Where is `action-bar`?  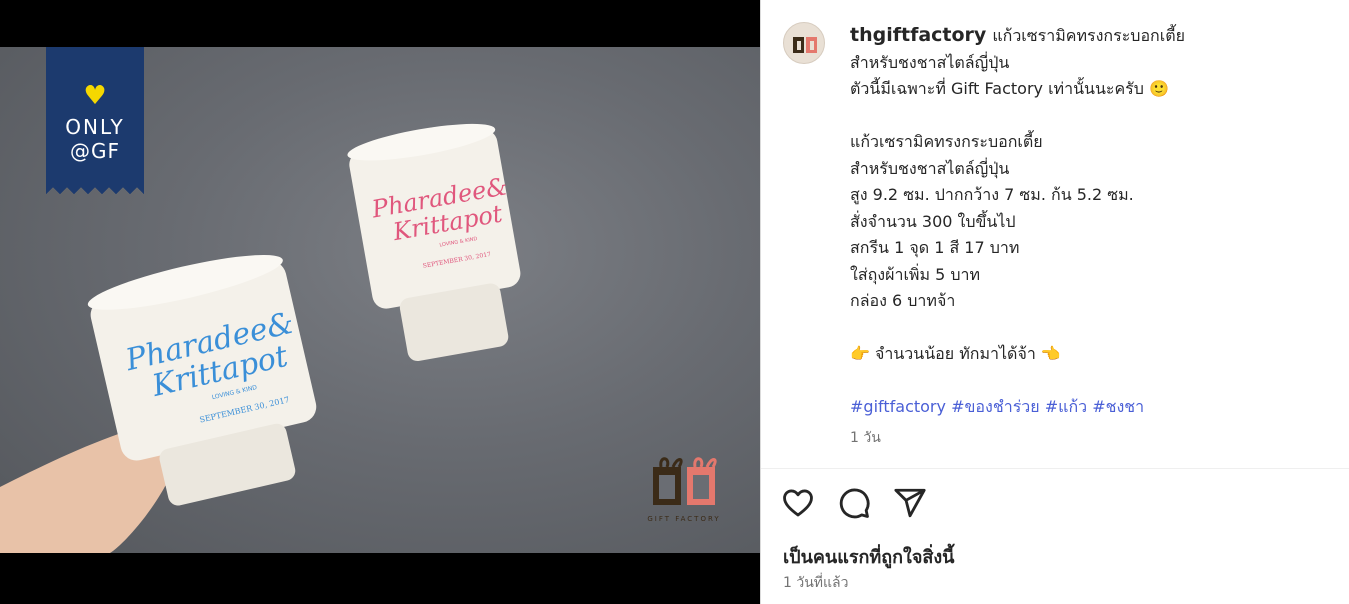
action-bar is located at coordinates (854, 503).